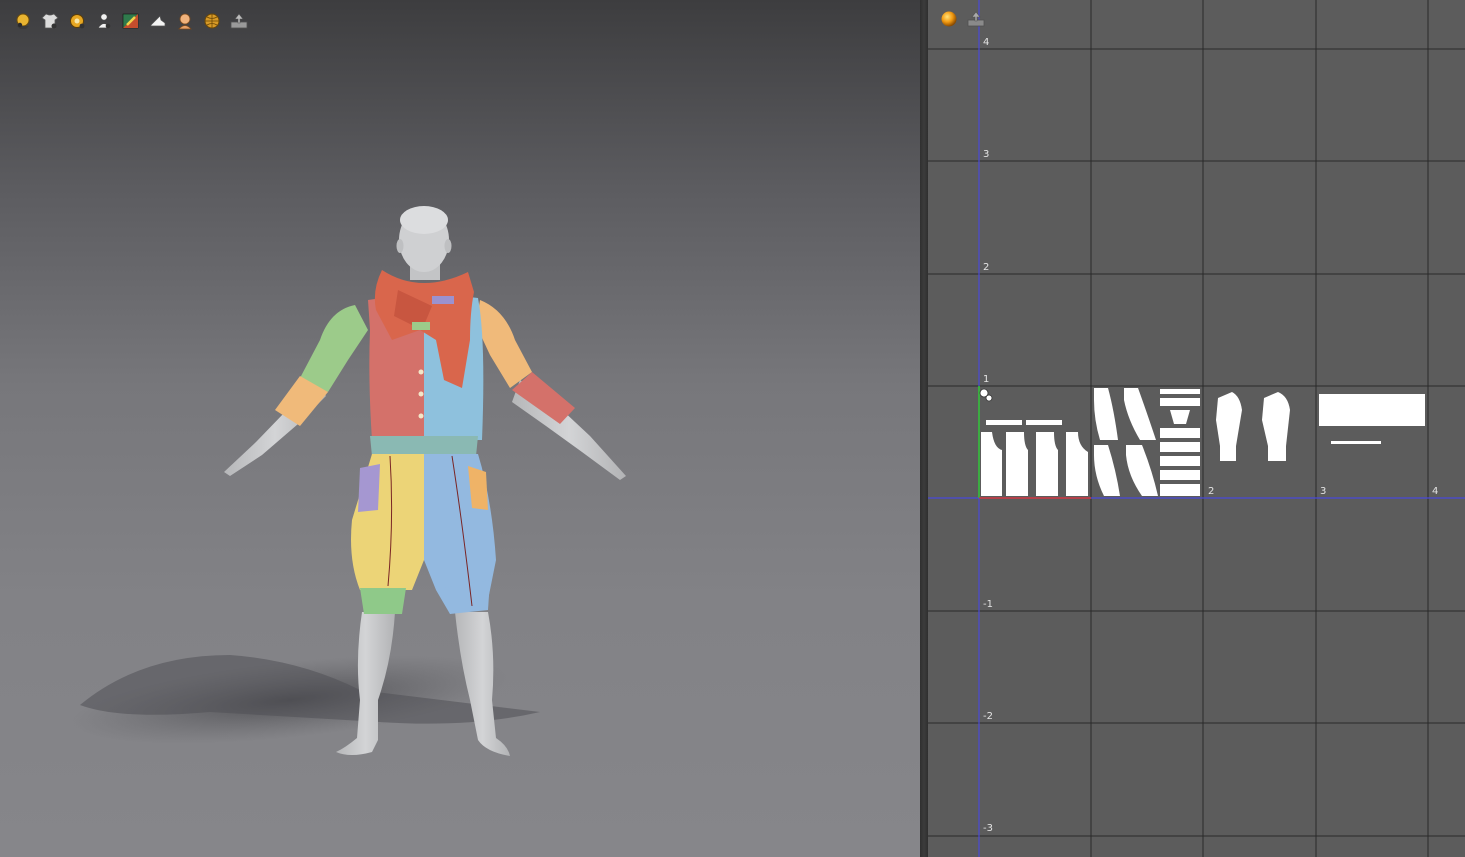 The height and width of the screenshot is (857, 1465). Describe the element at coordinates (1034, 458) in the screenshot. I see `uv-piece-shirt` at that location.